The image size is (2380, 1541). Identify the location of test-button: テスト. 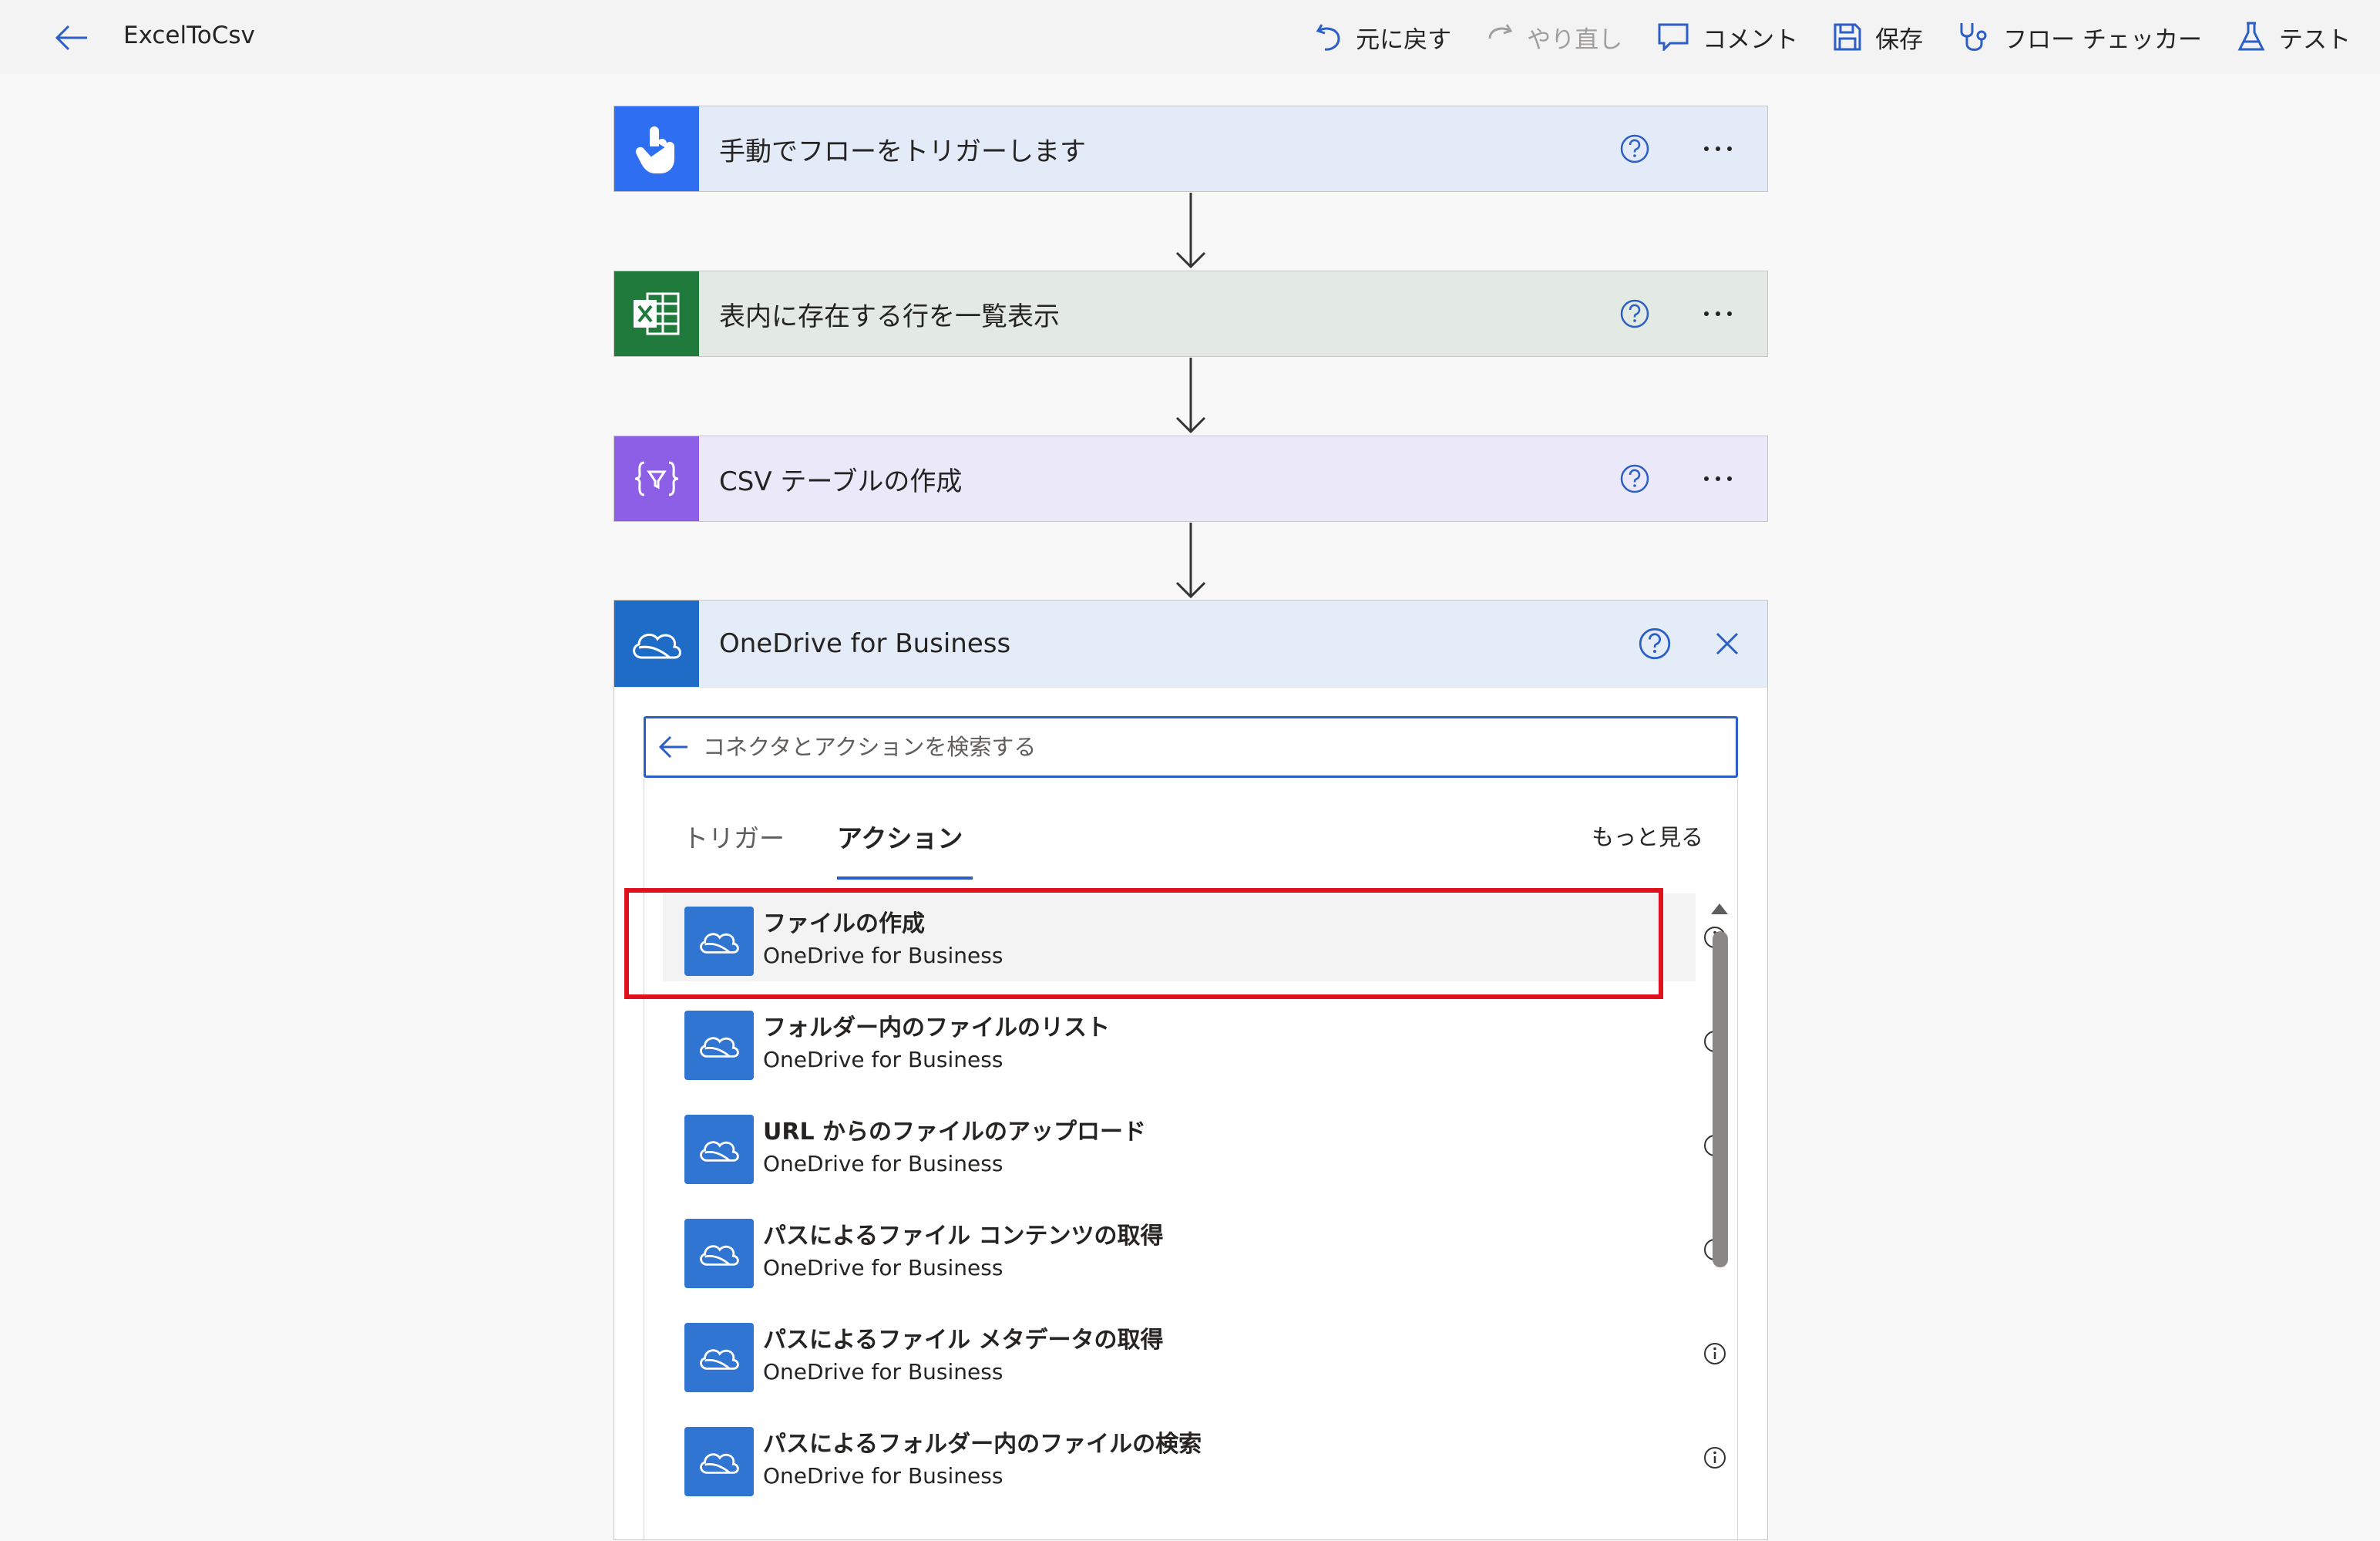
(2294, 38).